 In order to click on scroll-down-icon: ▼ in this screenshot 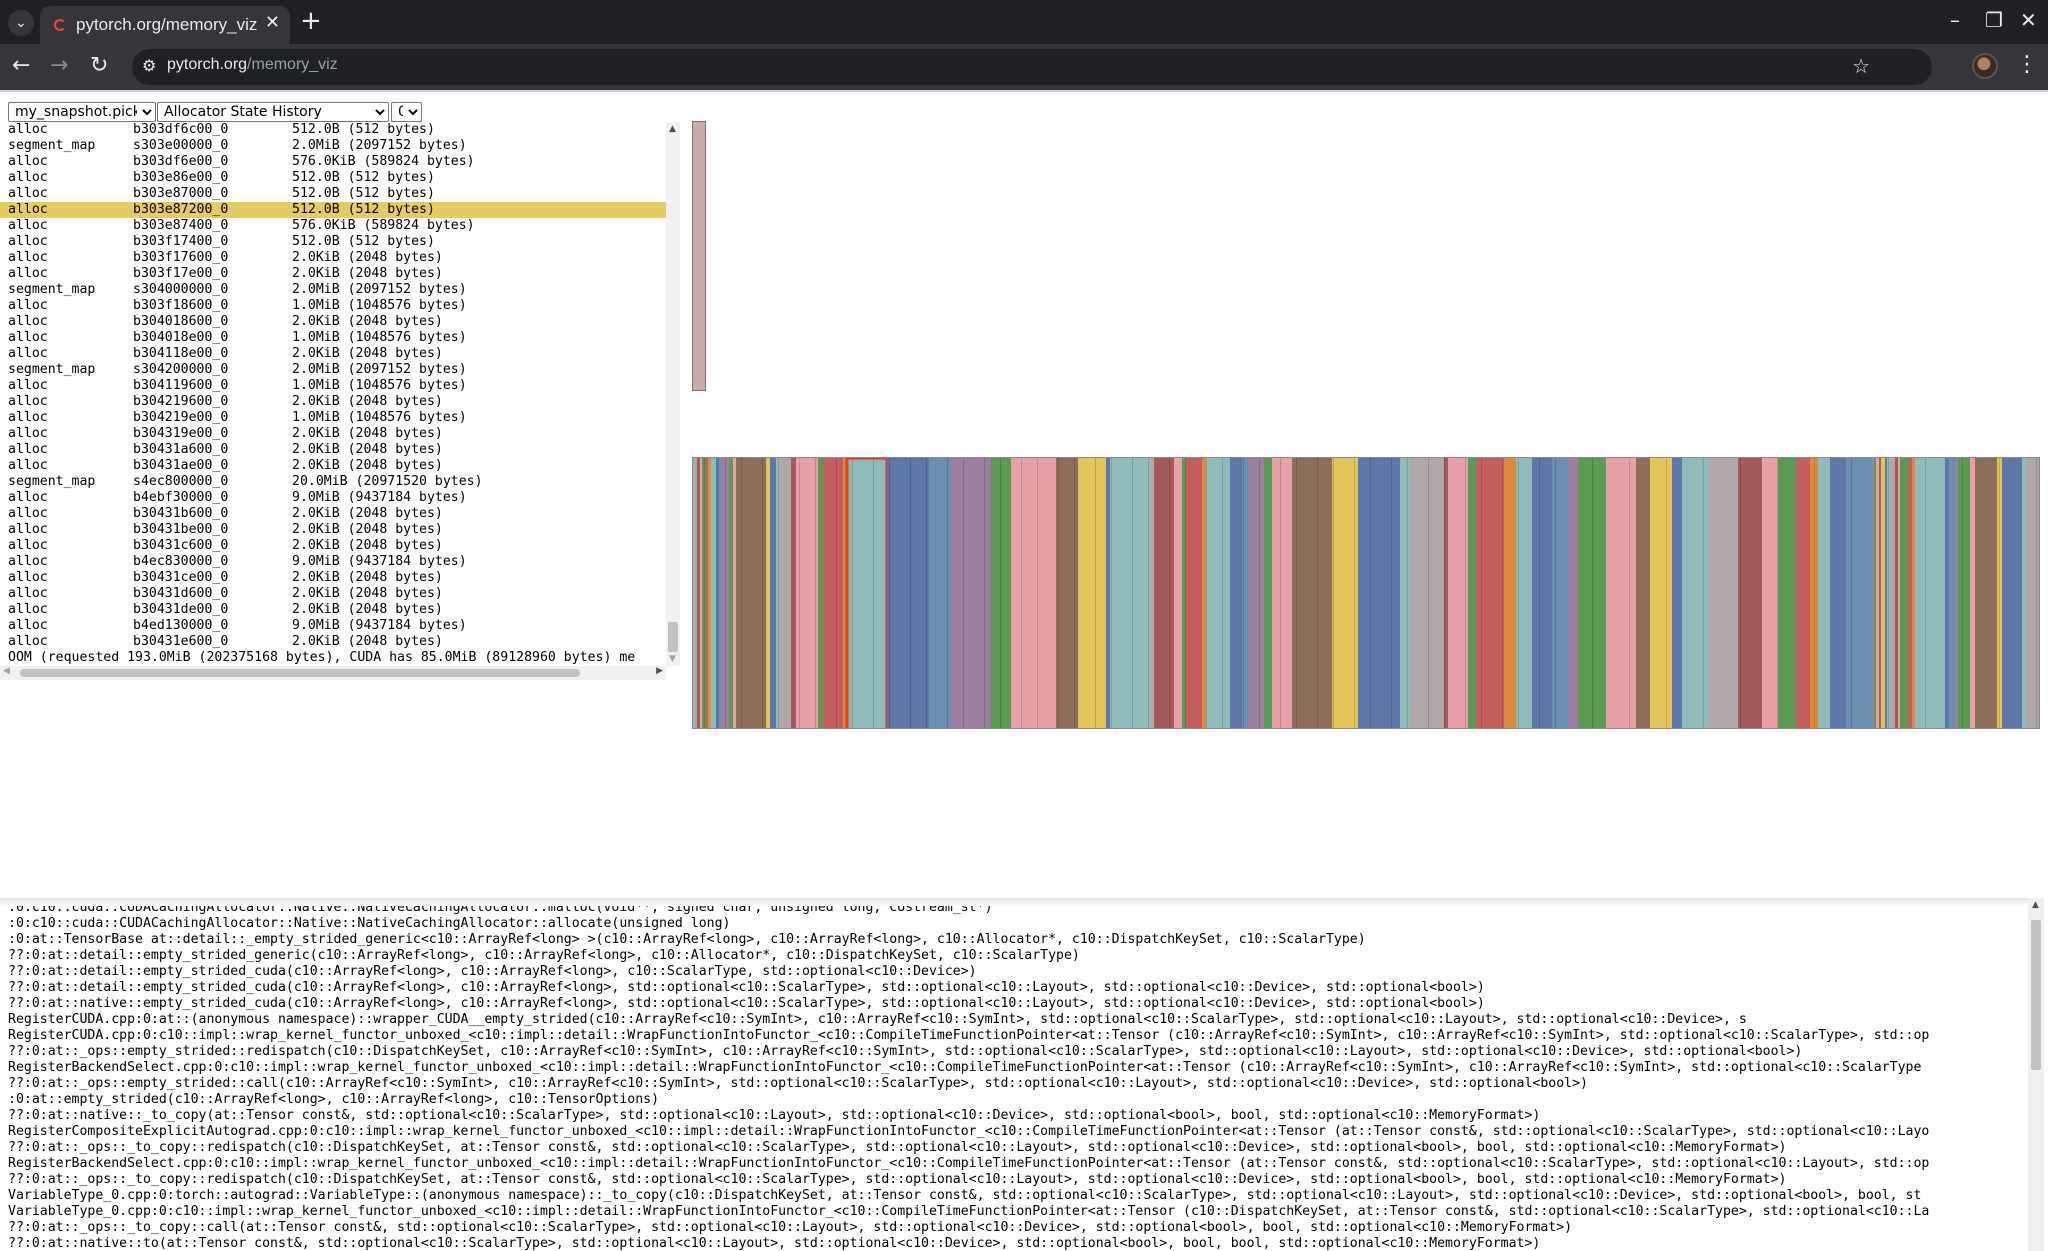, I will do `click(672, 659)`.